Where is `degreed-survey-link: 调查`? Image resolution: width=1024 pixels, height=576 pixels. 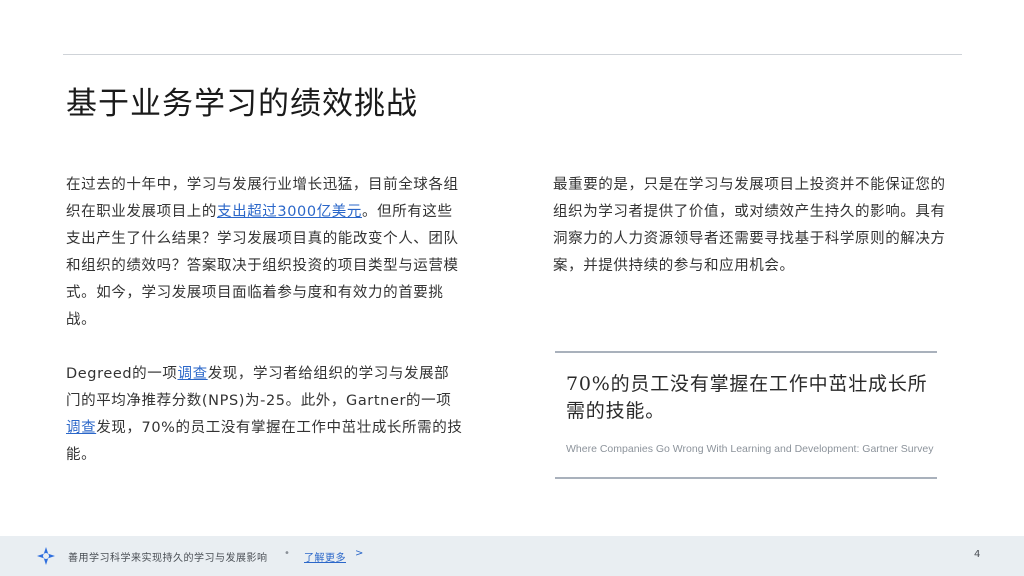
degreed-survey-link: 调查 is located at coordinates (192, 374).